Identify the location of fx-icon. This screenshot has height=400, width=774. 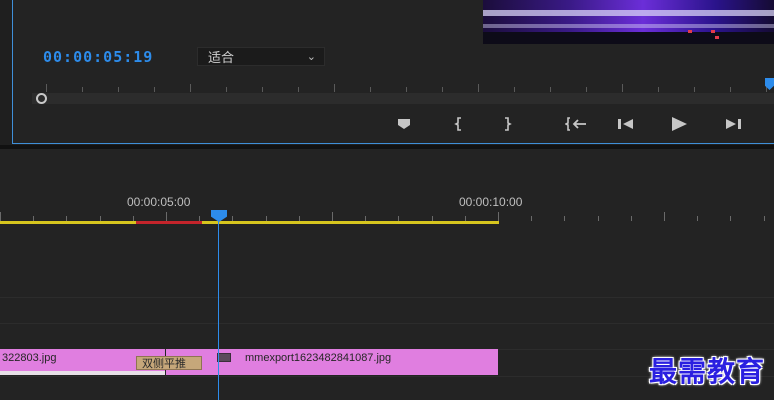
(224, 357).